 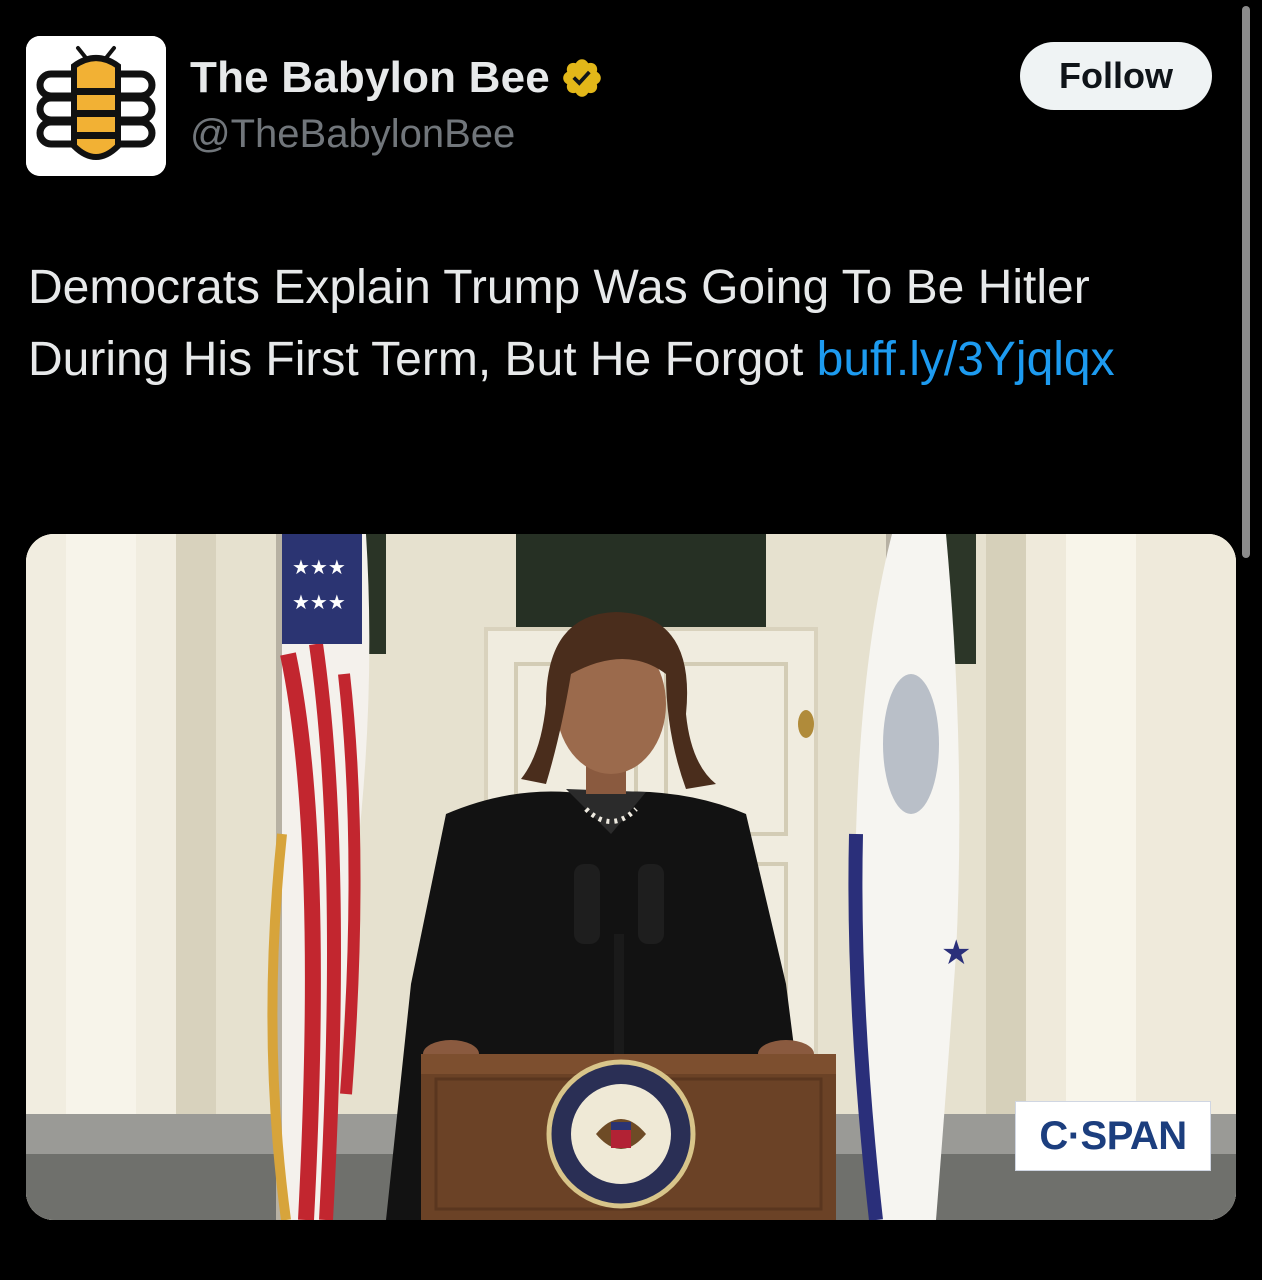 What do you see at coordinates (370, 78) in the screenshot?
I see `display-name: The Babylon Bee` at bounding box center [370, 78].